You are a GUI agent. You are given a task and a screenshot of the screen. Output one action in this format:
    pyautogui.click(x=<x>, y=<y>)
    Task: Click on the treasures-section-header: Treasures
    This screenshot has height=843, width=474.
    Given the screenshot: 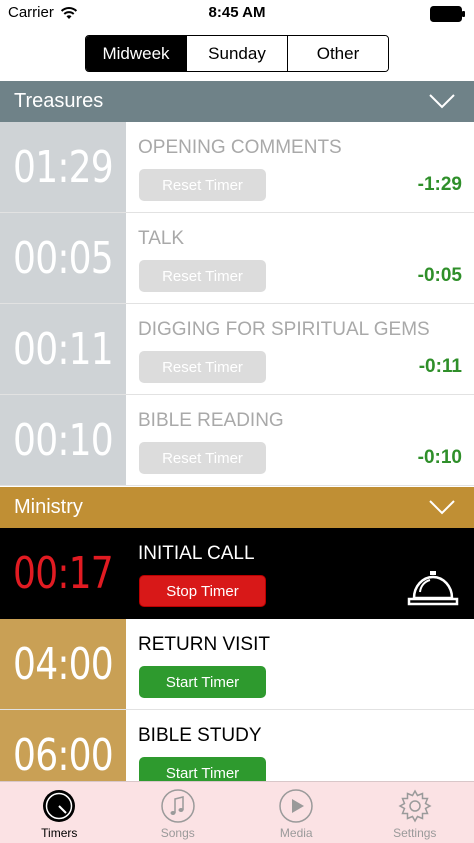 What is the action you would take?
    pyautogui.click(x=237, y=101)
    